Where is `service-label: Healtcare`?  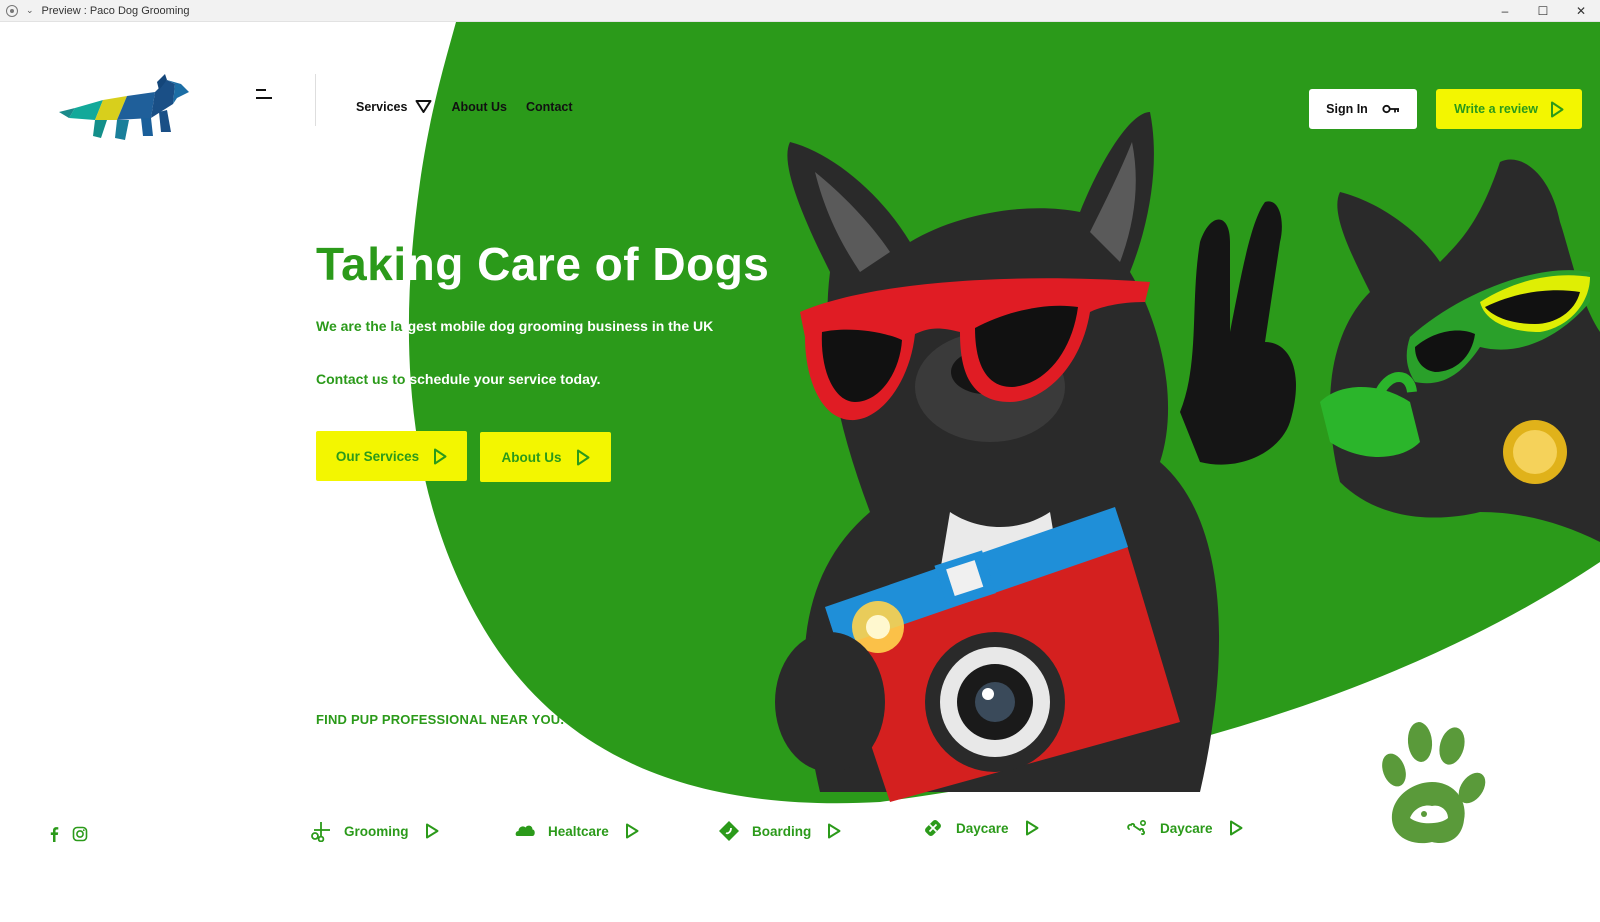
service-label: Healtcare is located at coordinates (578, 831).